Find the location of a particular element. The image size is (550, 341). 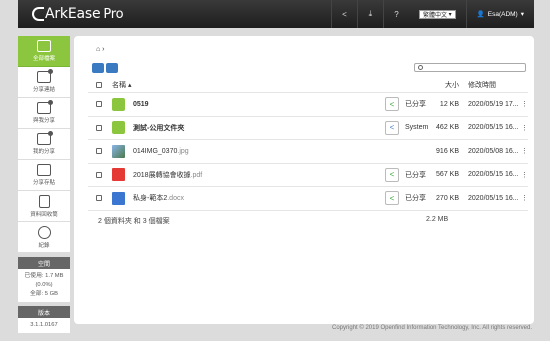

toolbar is located at coordinates (105, 68).